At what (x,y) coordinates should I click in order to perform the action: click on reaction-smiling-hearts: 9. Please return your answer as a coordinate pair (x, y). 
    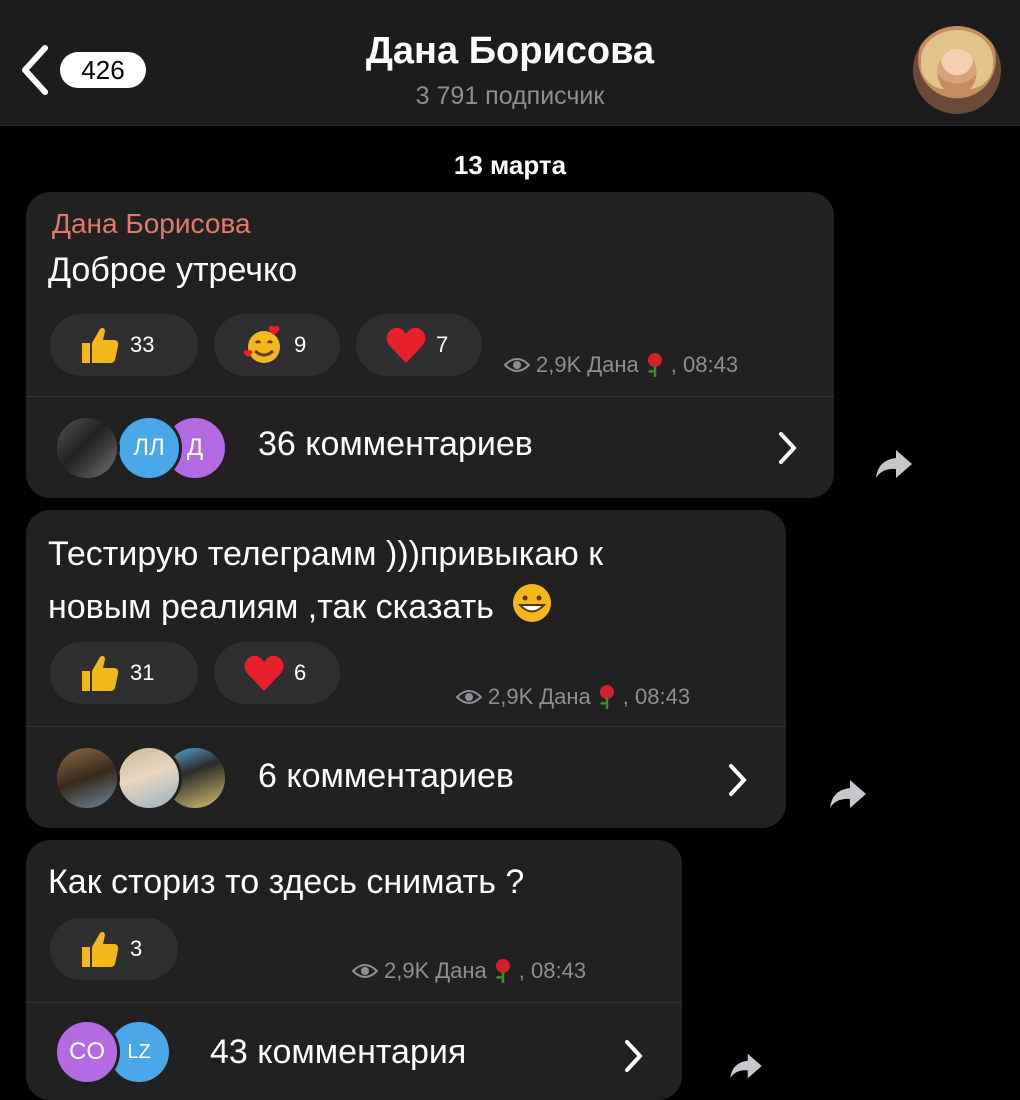
    Looking at the image, I should click on (277, 345).